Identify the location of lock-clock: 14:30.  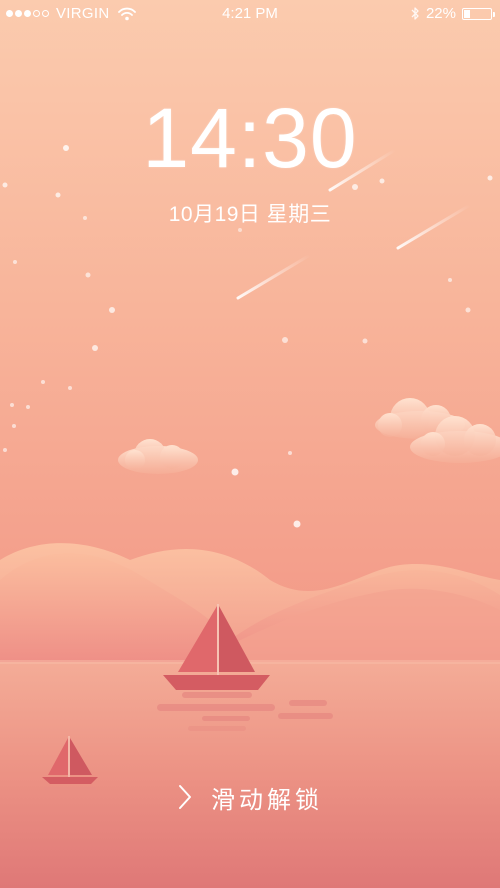
(250, 138).